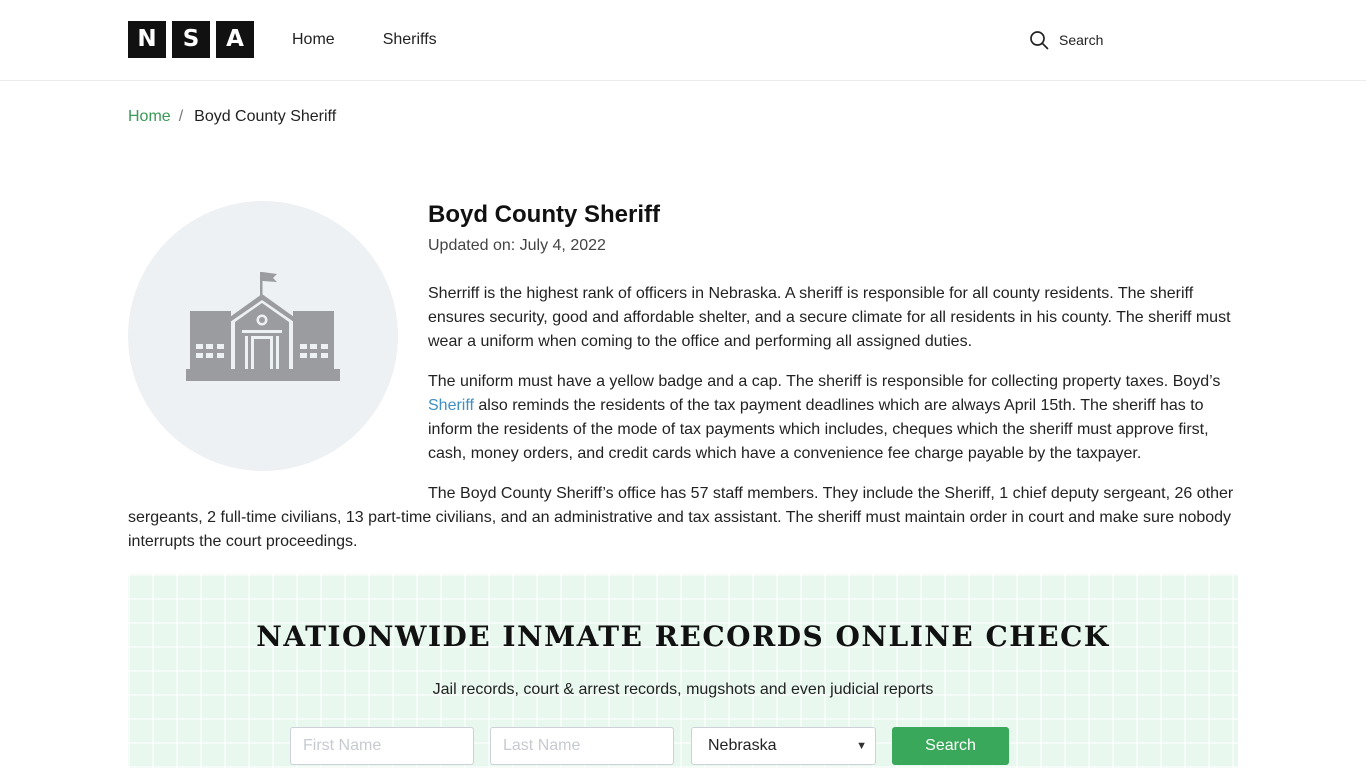  I want to click on site-header: N S A Home Sheriffs Search, so click(683, 40).